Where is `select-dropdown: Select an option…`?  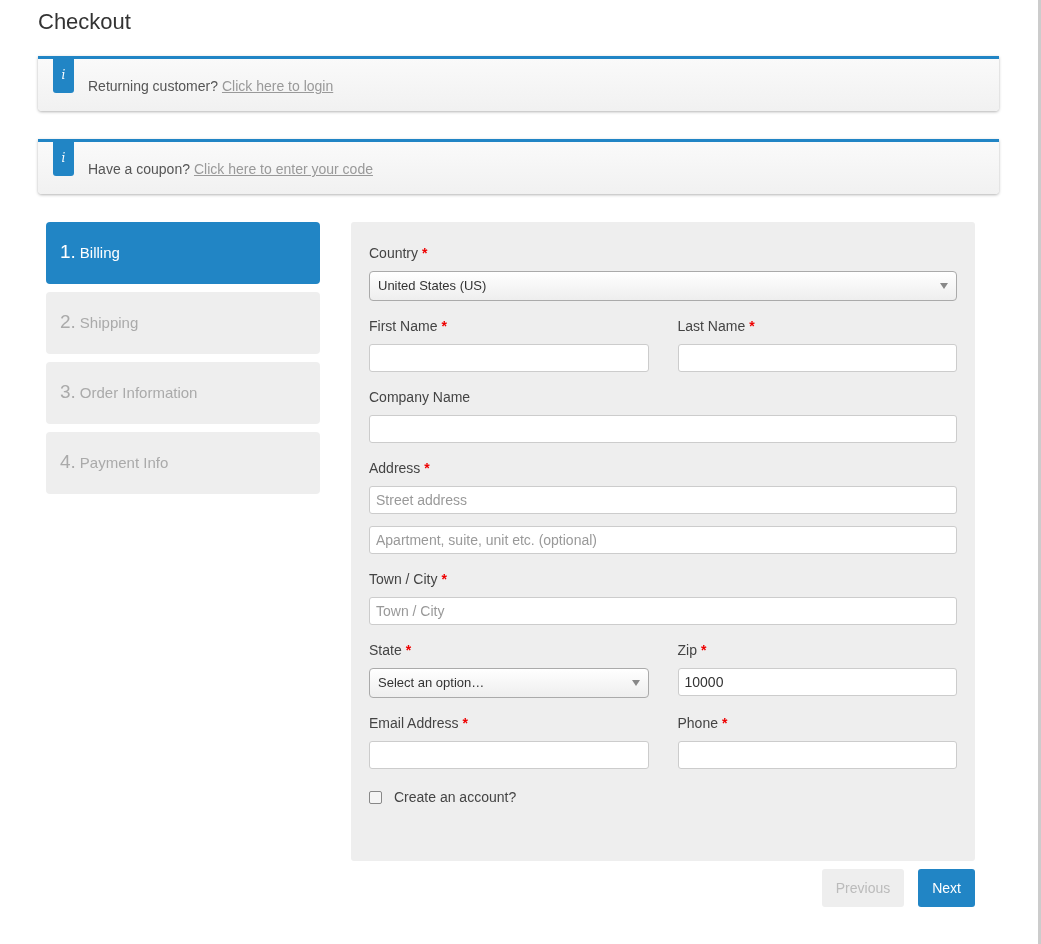
select-dropdown: Select an option… is located at coordinates (509, 683).